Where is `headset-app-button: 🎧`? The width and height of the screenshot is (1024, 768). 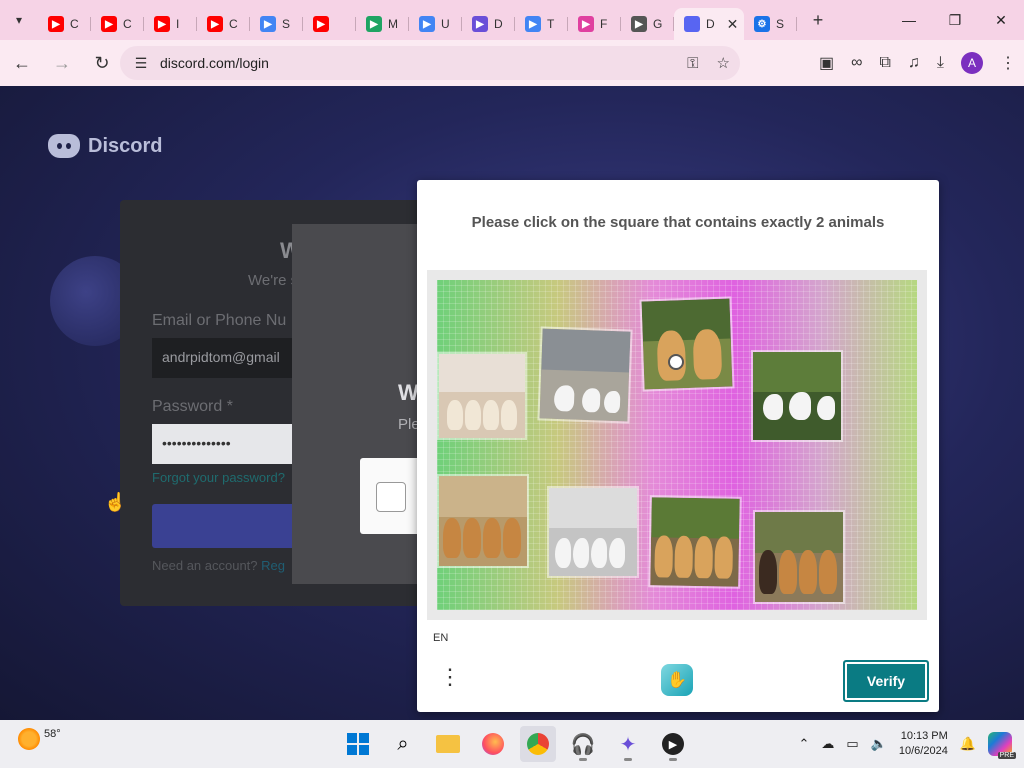
headset-app-button: 🎧 is located at coordinates (583, 744).